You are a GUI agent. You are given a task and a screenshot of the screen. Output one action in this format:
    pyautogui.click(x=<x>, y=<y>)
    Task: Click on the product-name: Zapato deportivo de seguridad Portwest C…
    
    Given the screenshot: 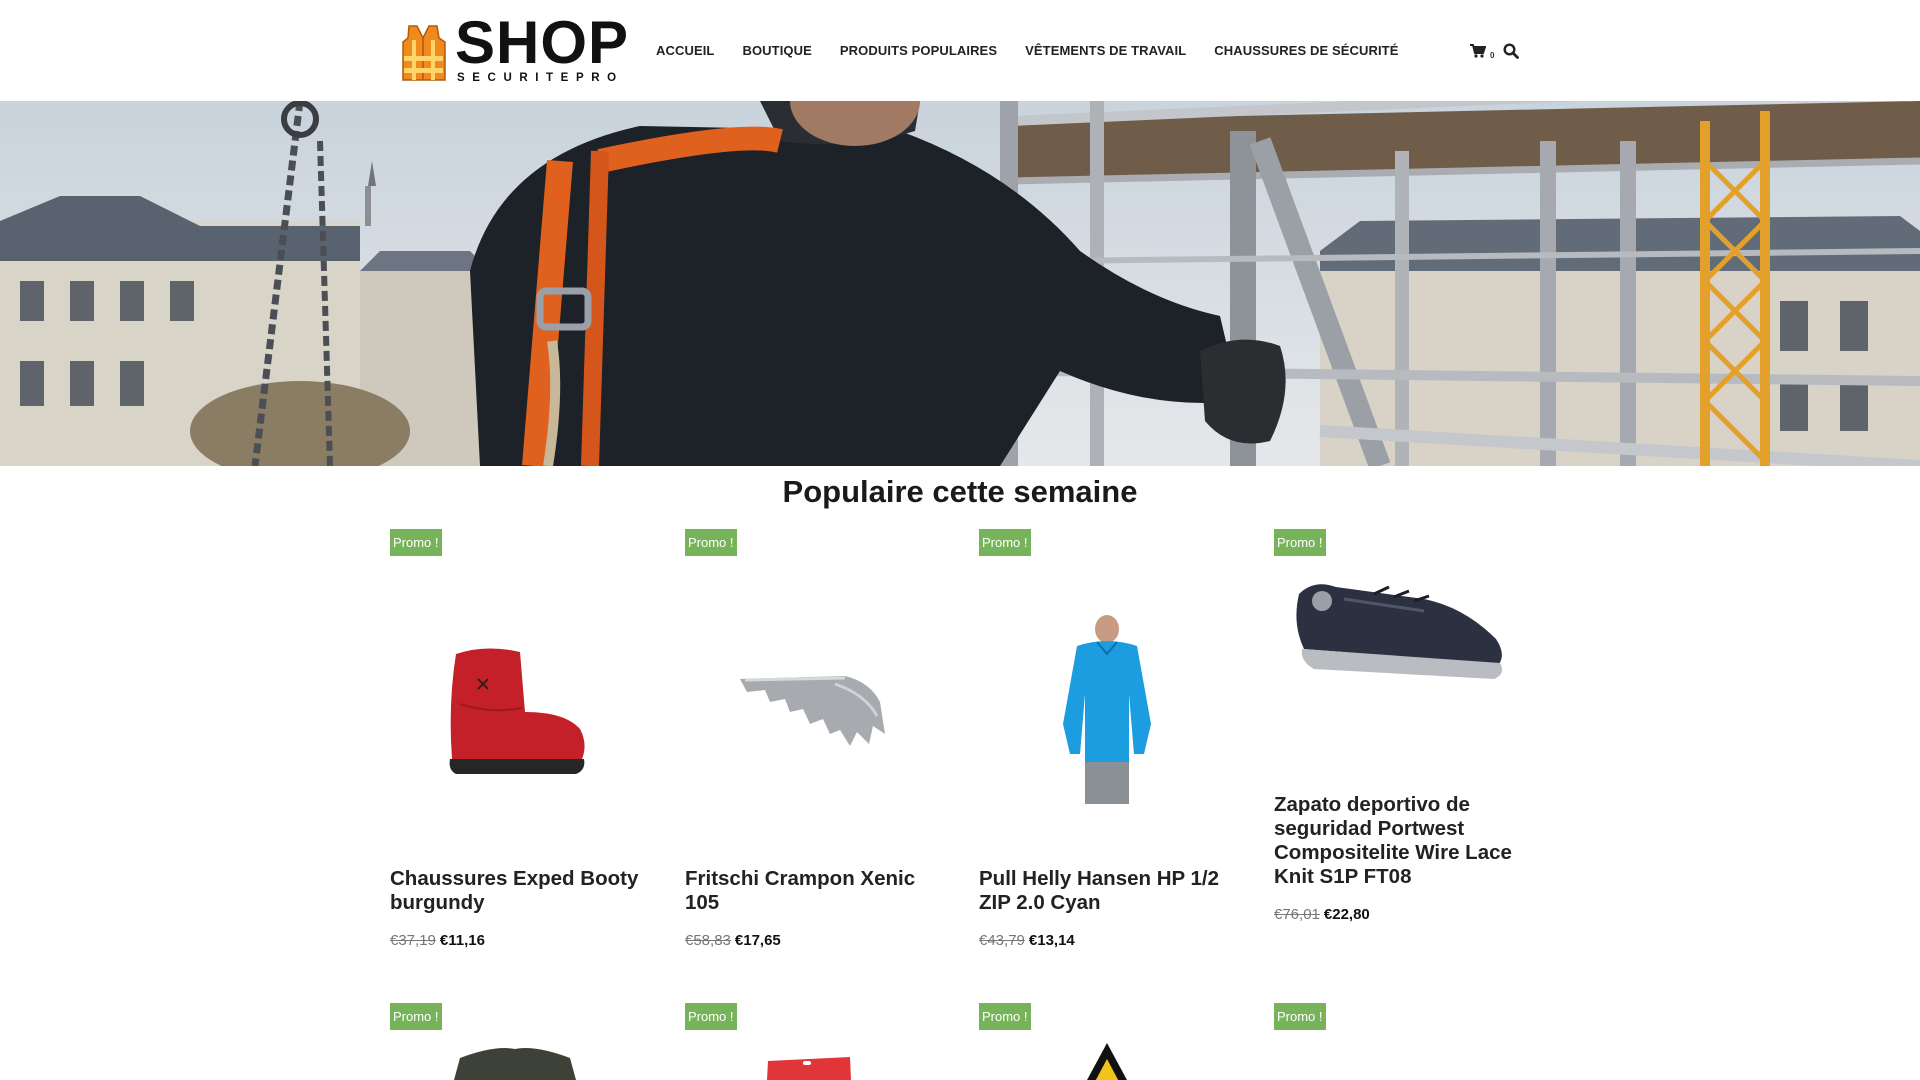 What is the action you would take?
    pyautogui.click(x=1399, y=841)
    